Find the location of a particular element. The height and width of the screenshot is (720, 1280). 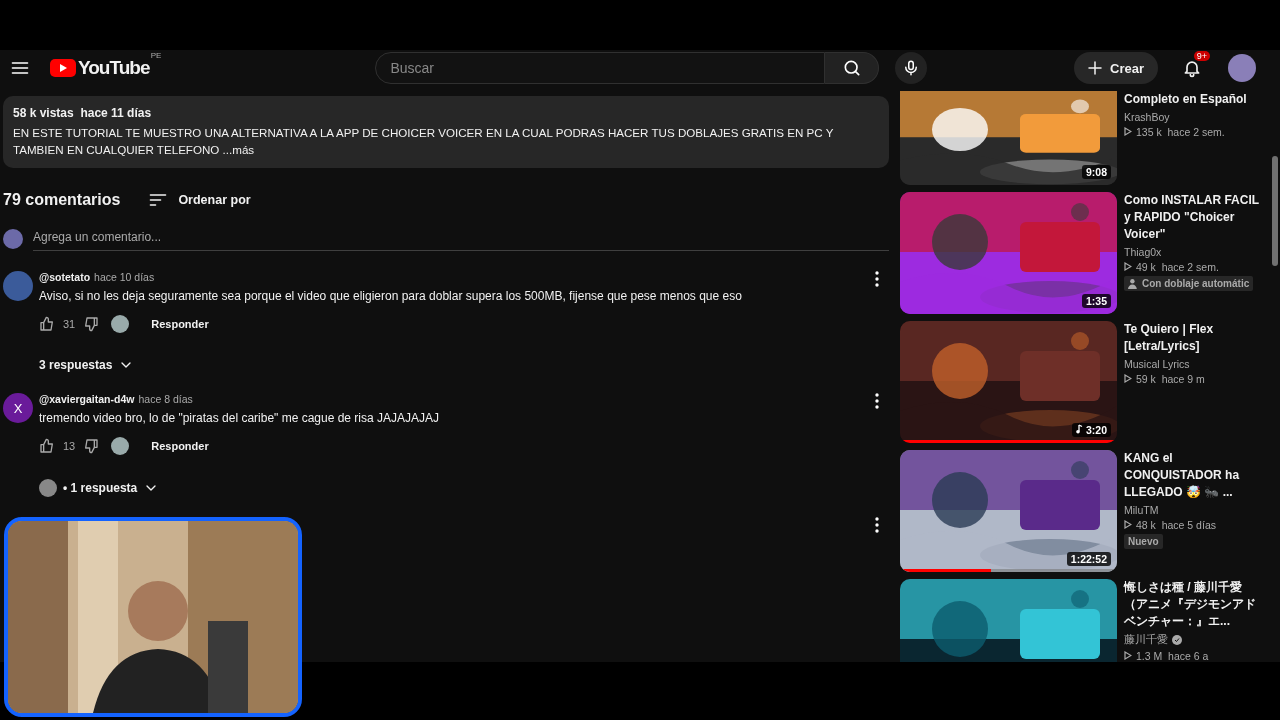

video-duration: 1:35 is located at coordinates (1096, 301).